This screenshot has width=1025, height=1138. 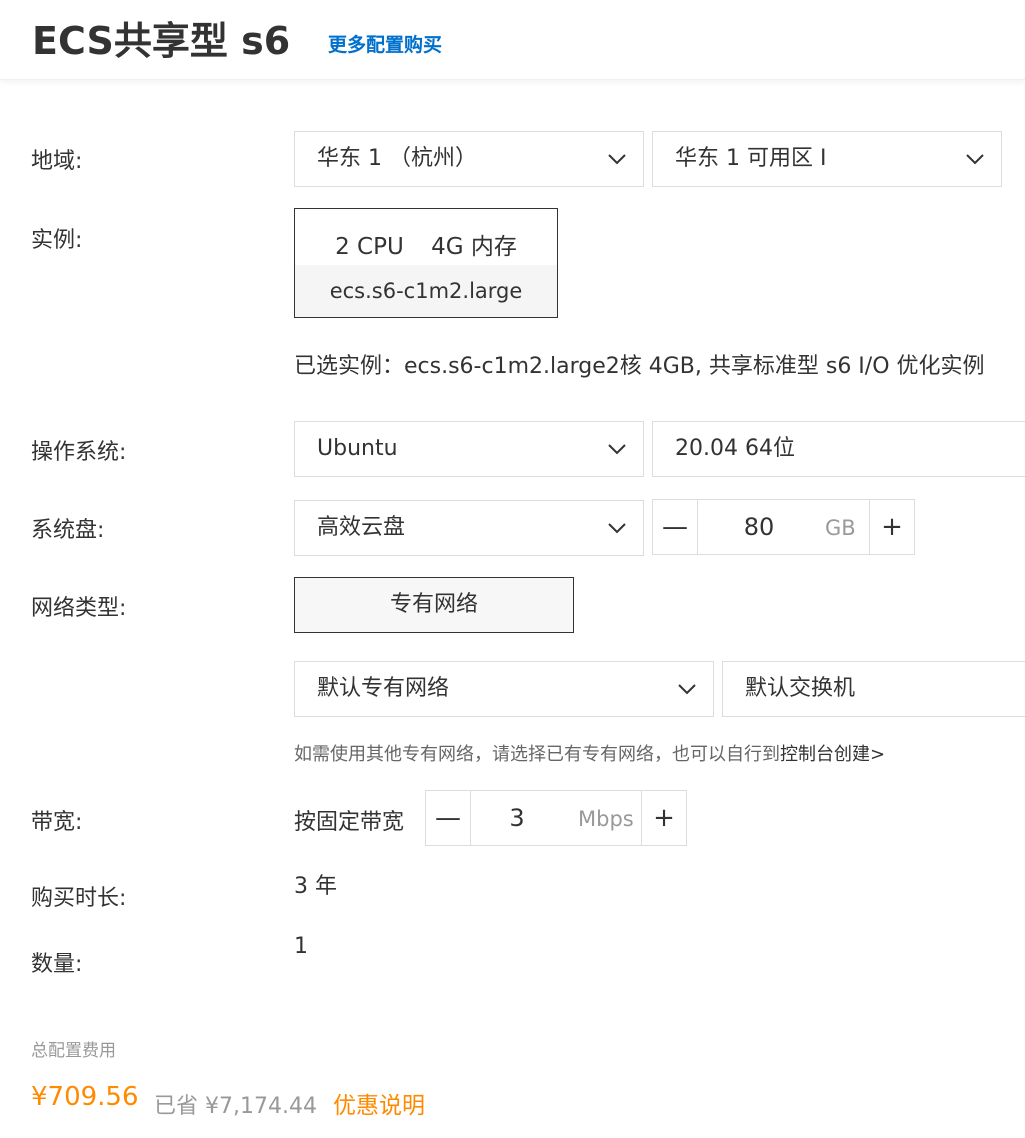 I want to click on vswitch-select: 默认交换机, so click(x=873, y=689).